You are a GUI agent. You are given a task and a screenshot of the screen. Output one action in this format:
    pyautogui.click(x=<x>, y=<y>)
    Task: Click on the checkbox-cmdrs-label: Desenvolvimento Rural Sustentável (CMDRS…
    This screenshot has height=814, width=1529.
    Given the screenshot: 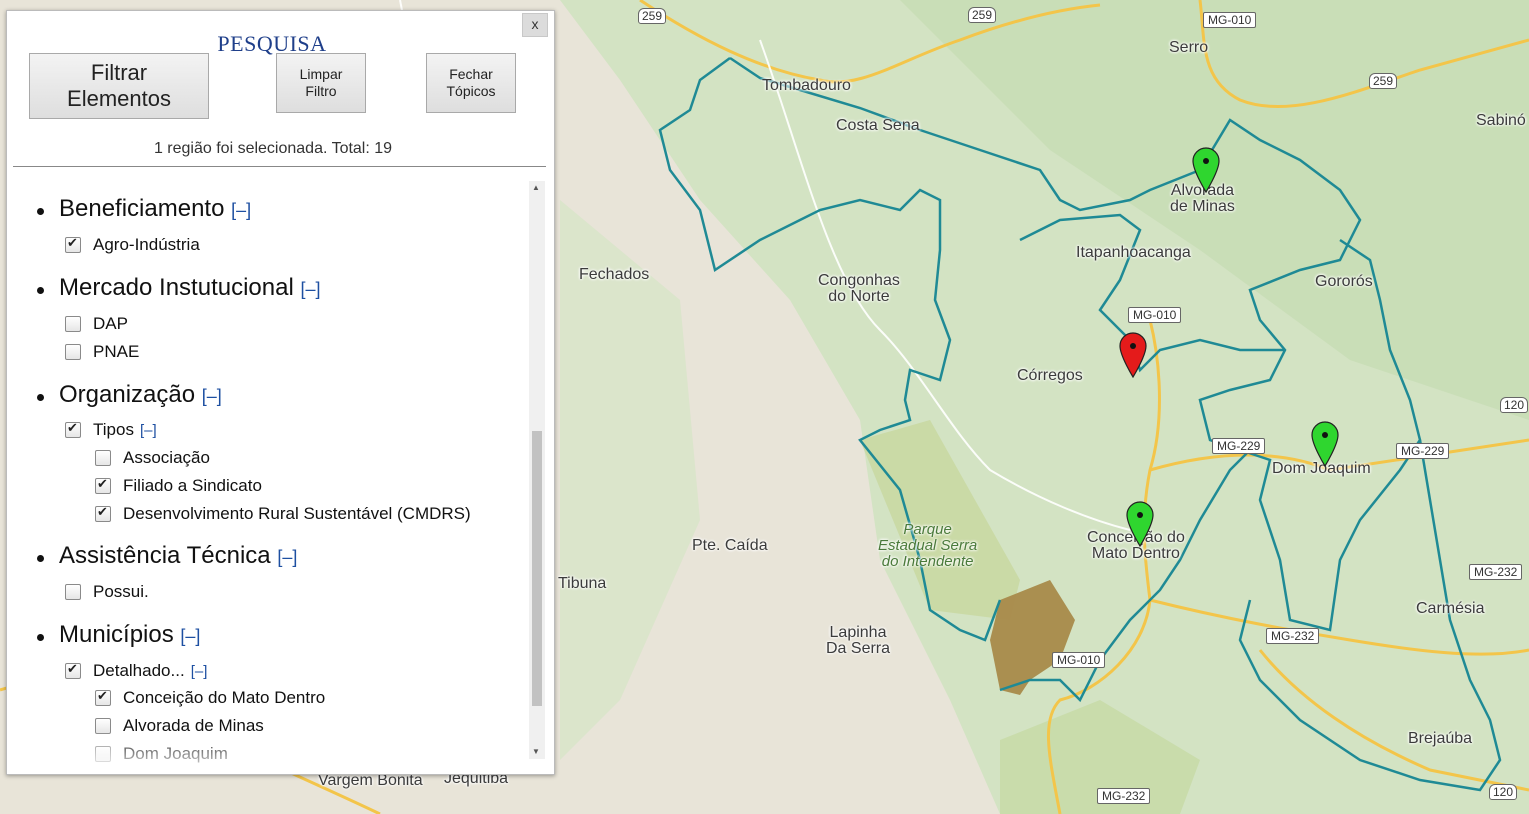 What is the action you would take?
    pyautogui.click(x=297, y=513)
    